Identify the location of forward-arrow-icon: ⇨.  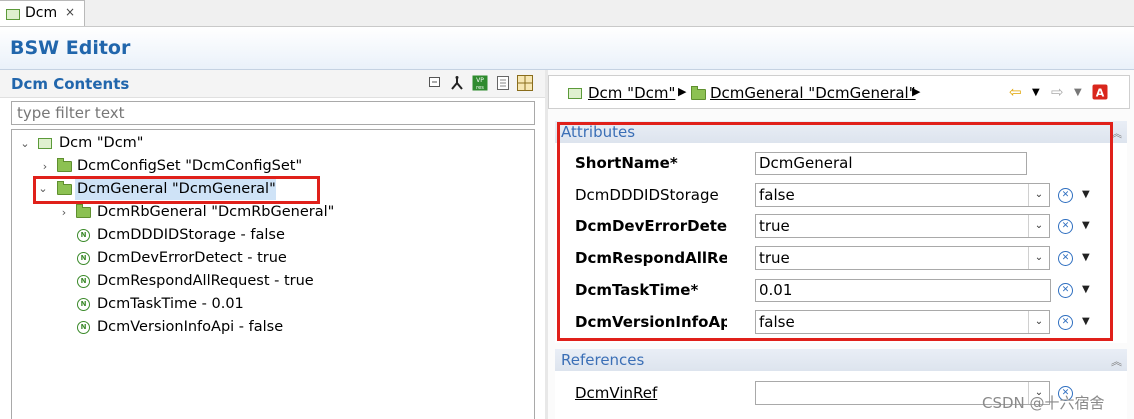
(1057, 92).